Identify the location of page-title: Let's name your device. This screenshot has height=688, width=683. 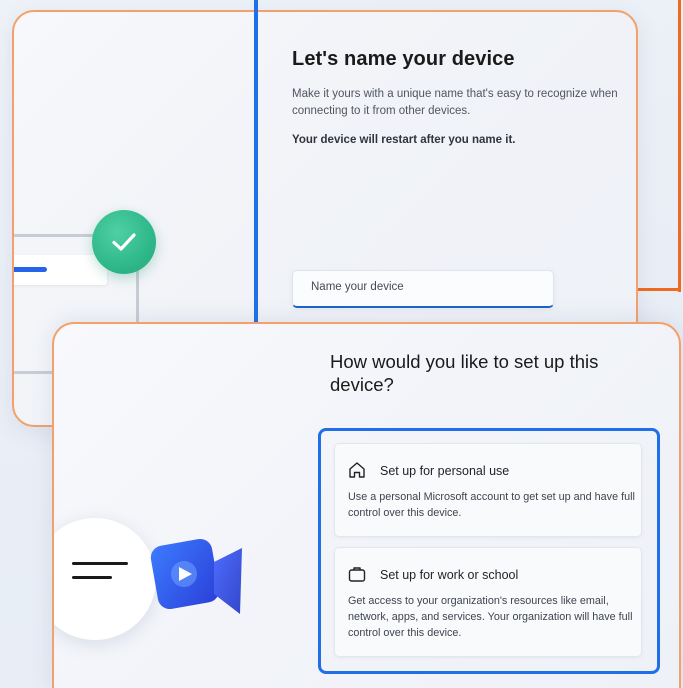
(403, 59).